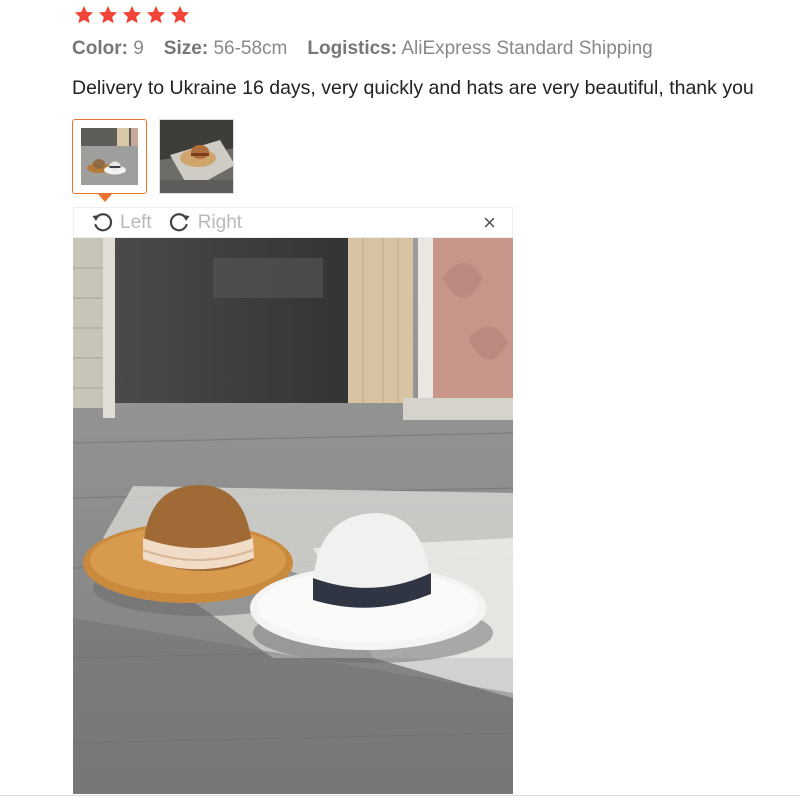 Image resolution: width=800 pixels, height=800 pixels. What do you see at coordinates (220, 222) in the screenshot?
I see `rotate-right-label: Right` at bounding box center [220, 222].